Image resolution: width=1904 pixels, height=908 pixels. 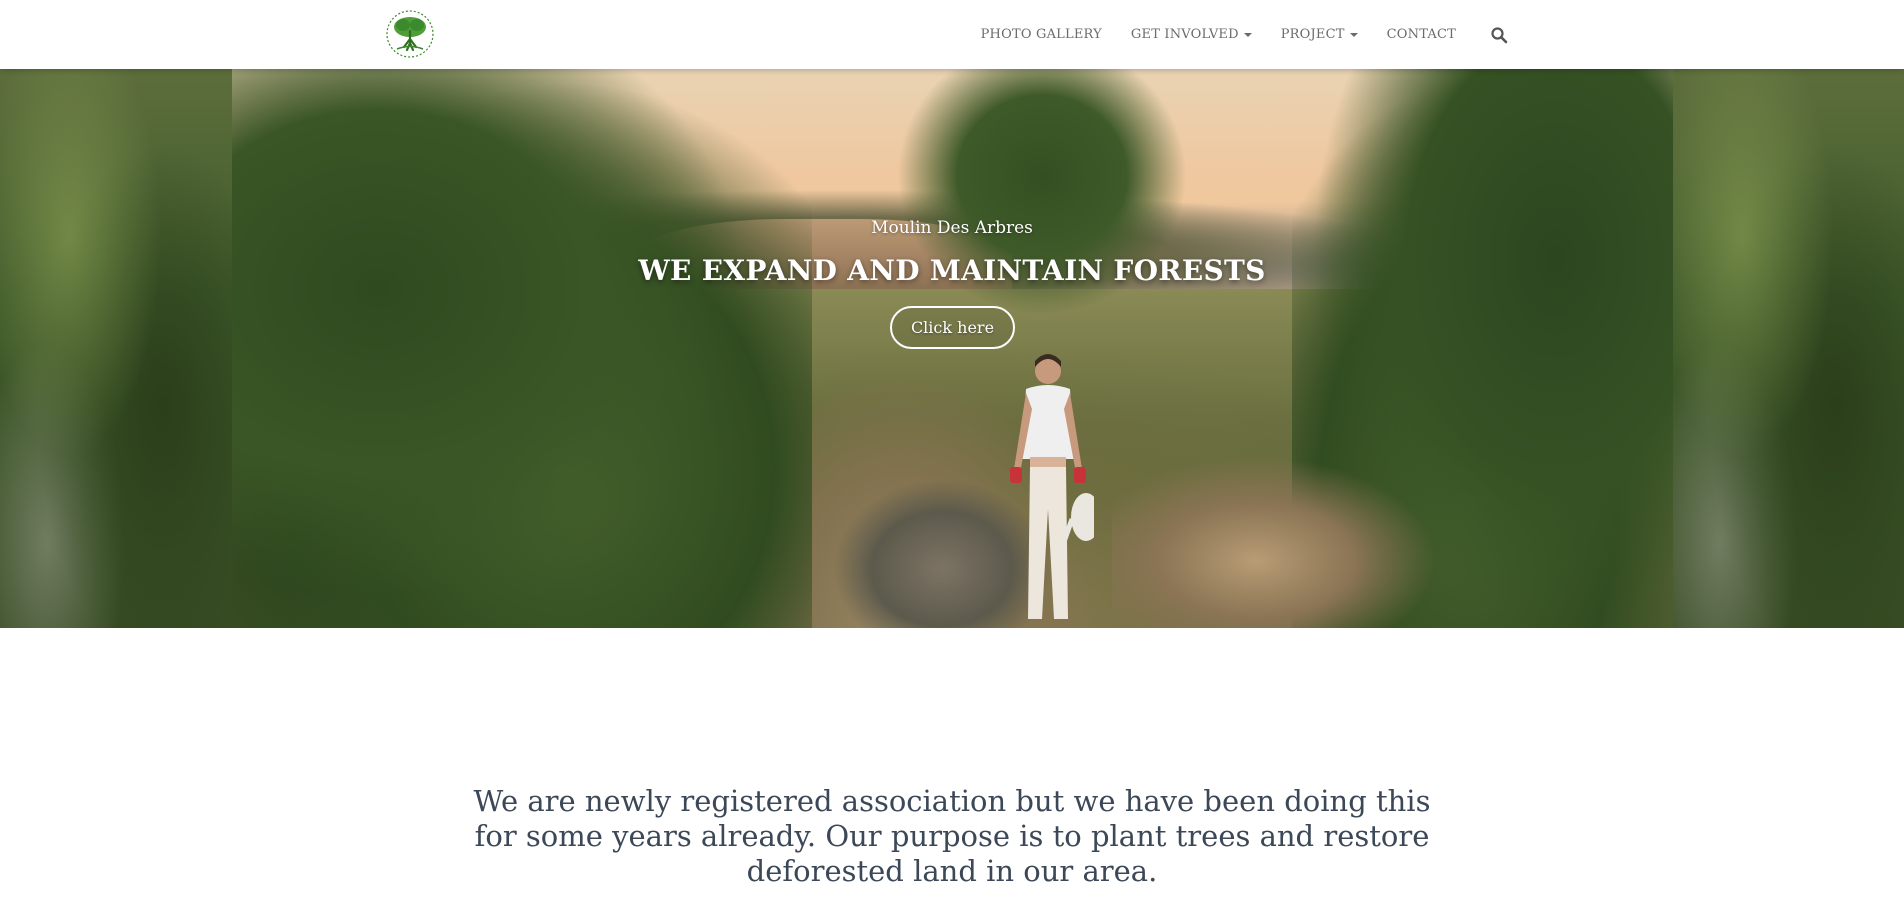 I want to click on tree-logo-icon, so click(x=410, y=34).